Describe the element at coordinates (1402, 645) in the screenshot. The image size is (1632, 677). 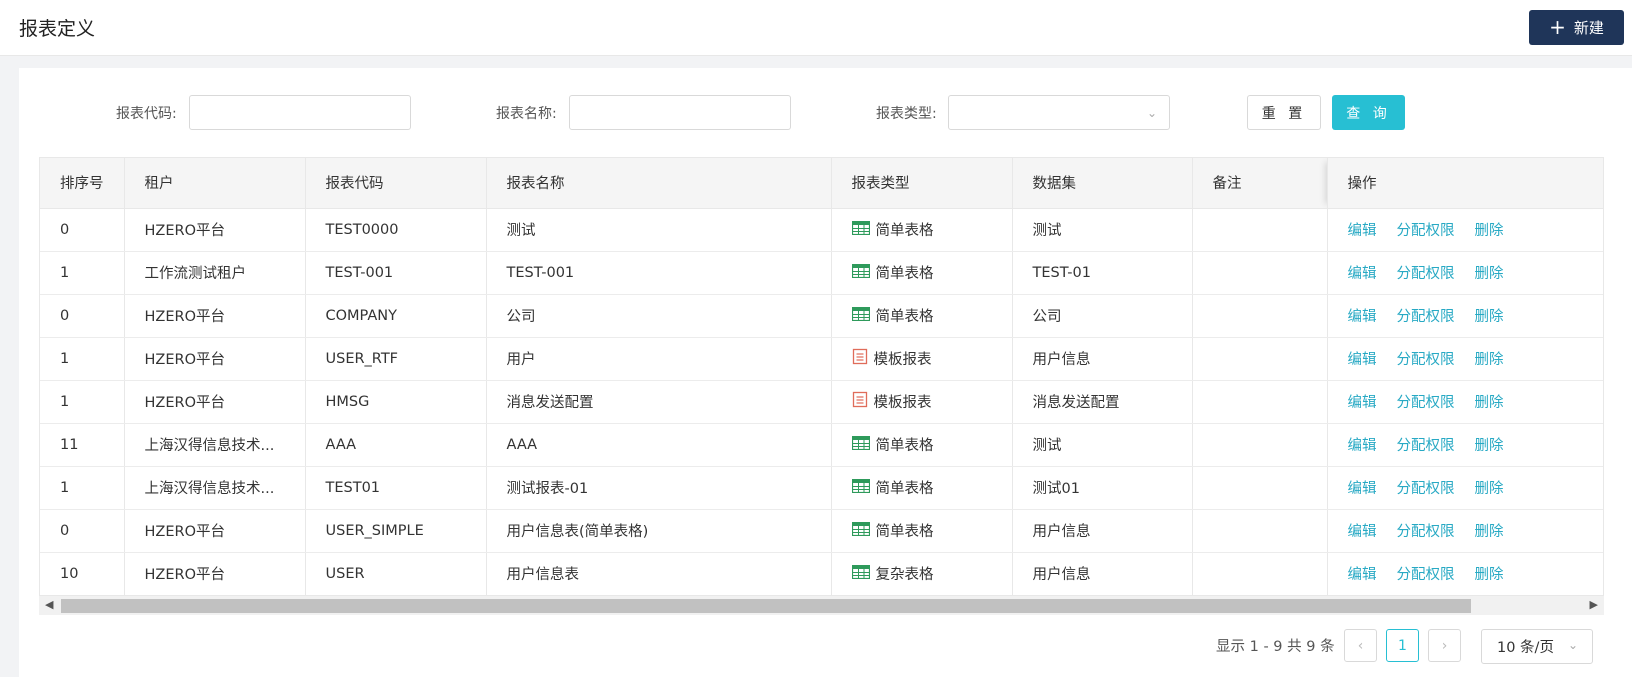
I see `page-number-button: 1` at that location.